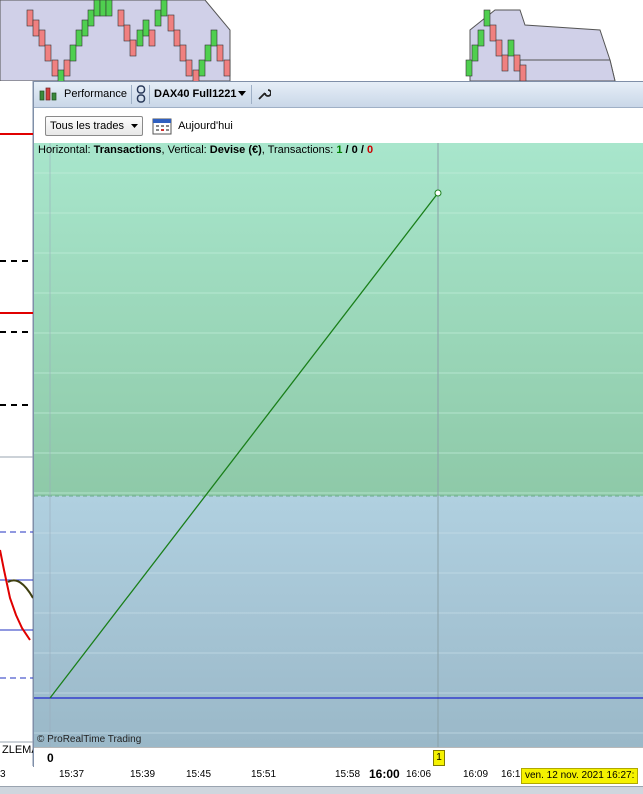 Image resolution: width=643 pixels, height=794 pixels. Describe the element at coordinates (264, 774) in the screenshot. I see `time-tick: 15:51` at that location.